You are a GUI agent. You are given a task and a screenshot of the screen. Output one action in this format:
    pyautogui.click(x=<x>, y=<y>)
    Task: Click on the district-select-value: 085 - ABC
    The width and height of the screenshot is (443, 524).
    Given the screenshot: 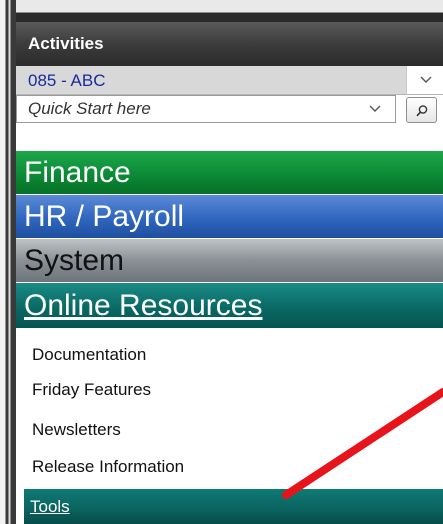 What is the action you would take?
    pyautogui.click(x=67, y=80)
    